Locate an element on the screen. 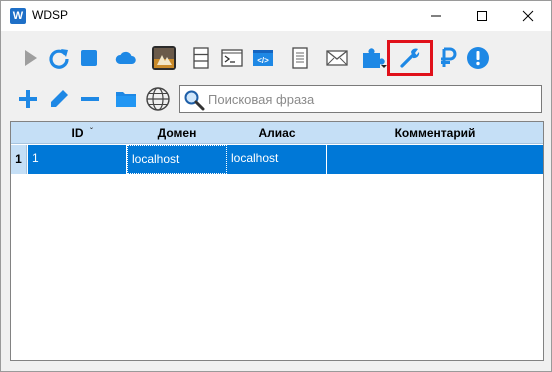 The width and height of the screenshot is (552, 372). wrench-highlight-box is located at coordinates (410, 58).